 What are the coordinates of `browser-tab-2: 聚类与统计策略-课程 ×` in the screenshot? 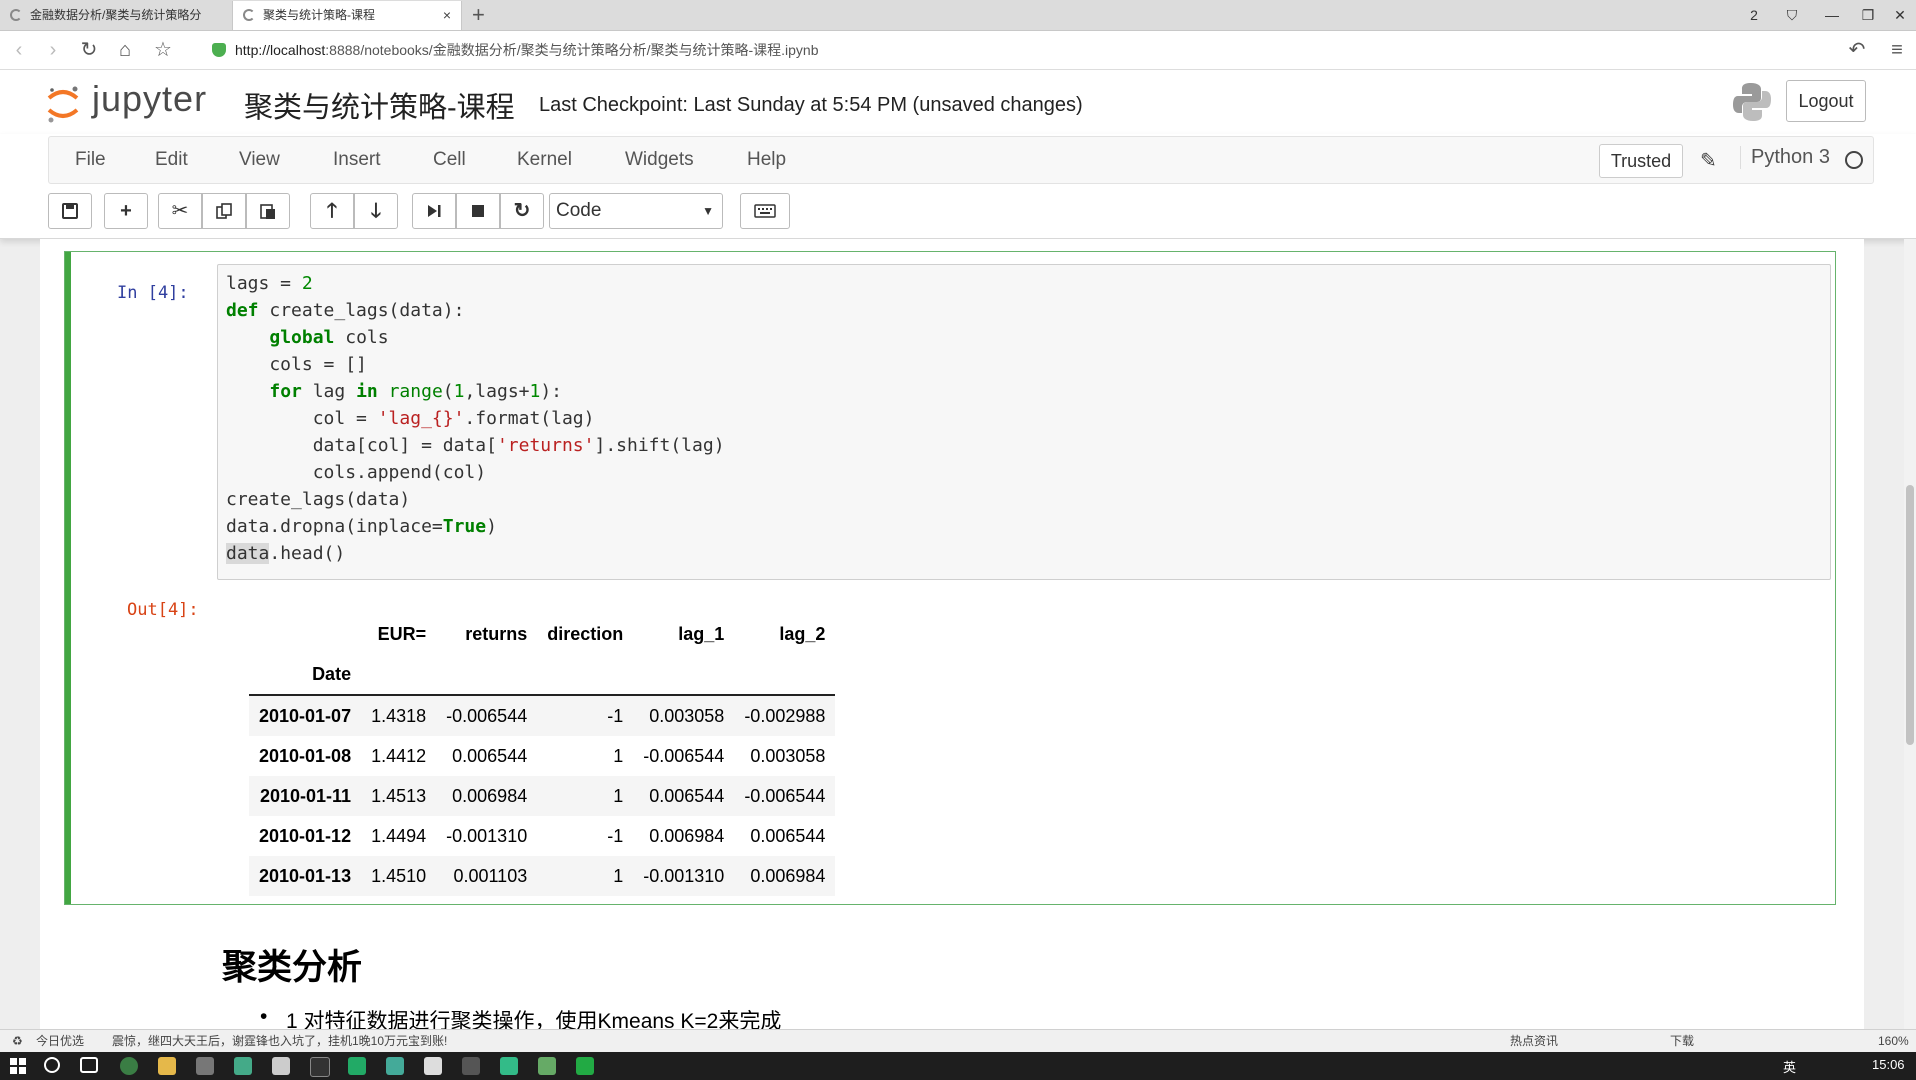 It's located at (347, 15).